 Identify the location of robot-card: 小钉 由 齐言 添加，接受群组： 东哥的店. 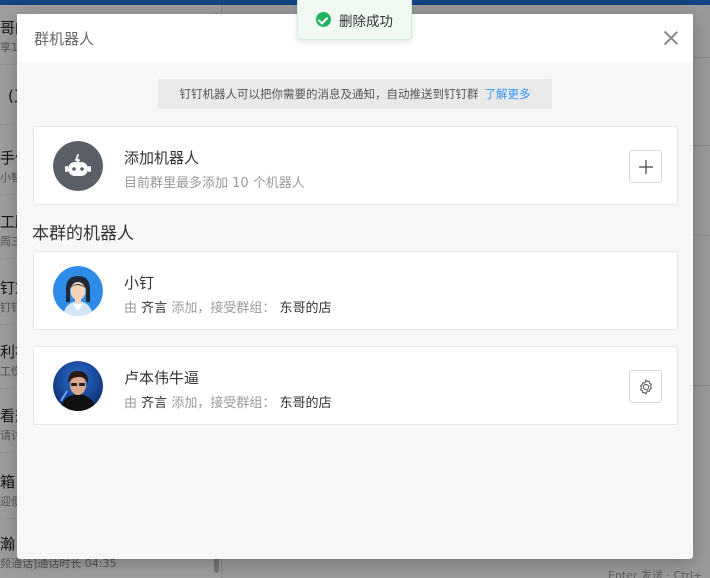
(355, 290).